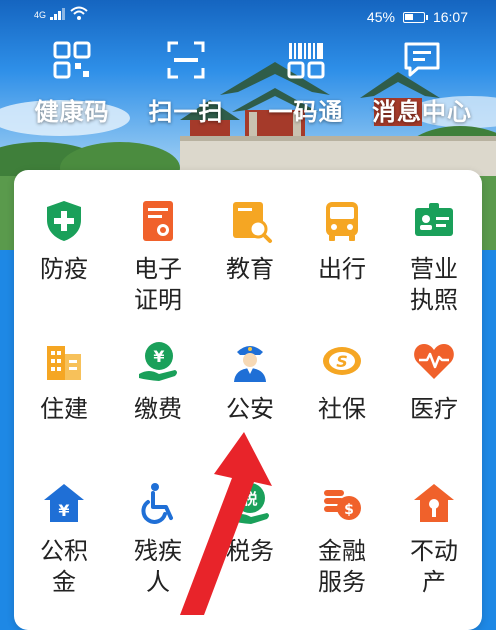 The height and width of the screenshot is (630, 496). I want to click on service-item-travel: 出行, so click(342, 241).